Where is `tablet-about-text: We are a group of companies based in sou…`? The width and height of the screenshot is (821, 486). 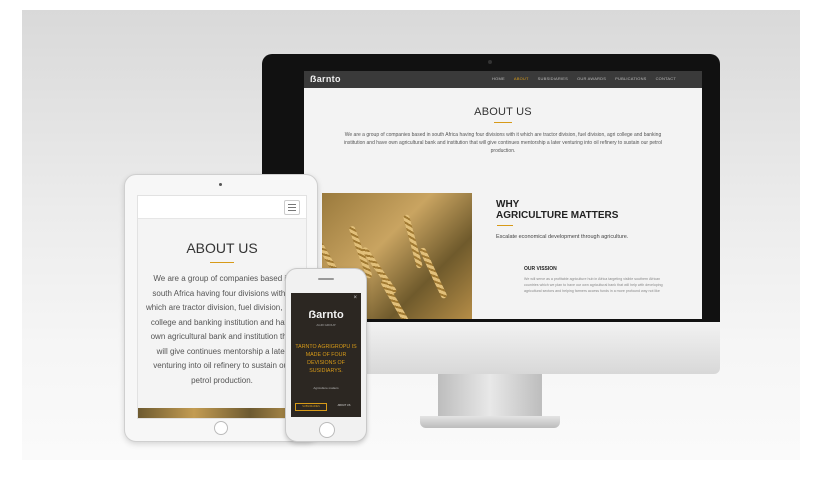
tablet-about-text: We are a group of companies based in sou… is located at coordinates (222, 329).